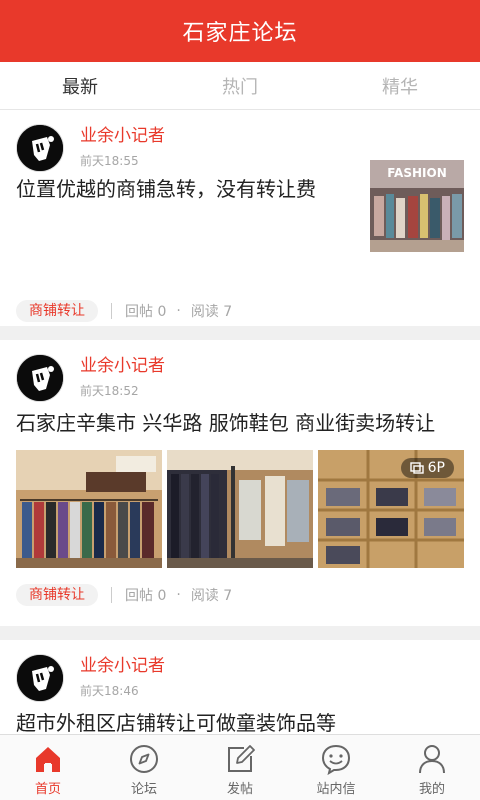  I want to click on store-shelf-image, so click(240, 509).